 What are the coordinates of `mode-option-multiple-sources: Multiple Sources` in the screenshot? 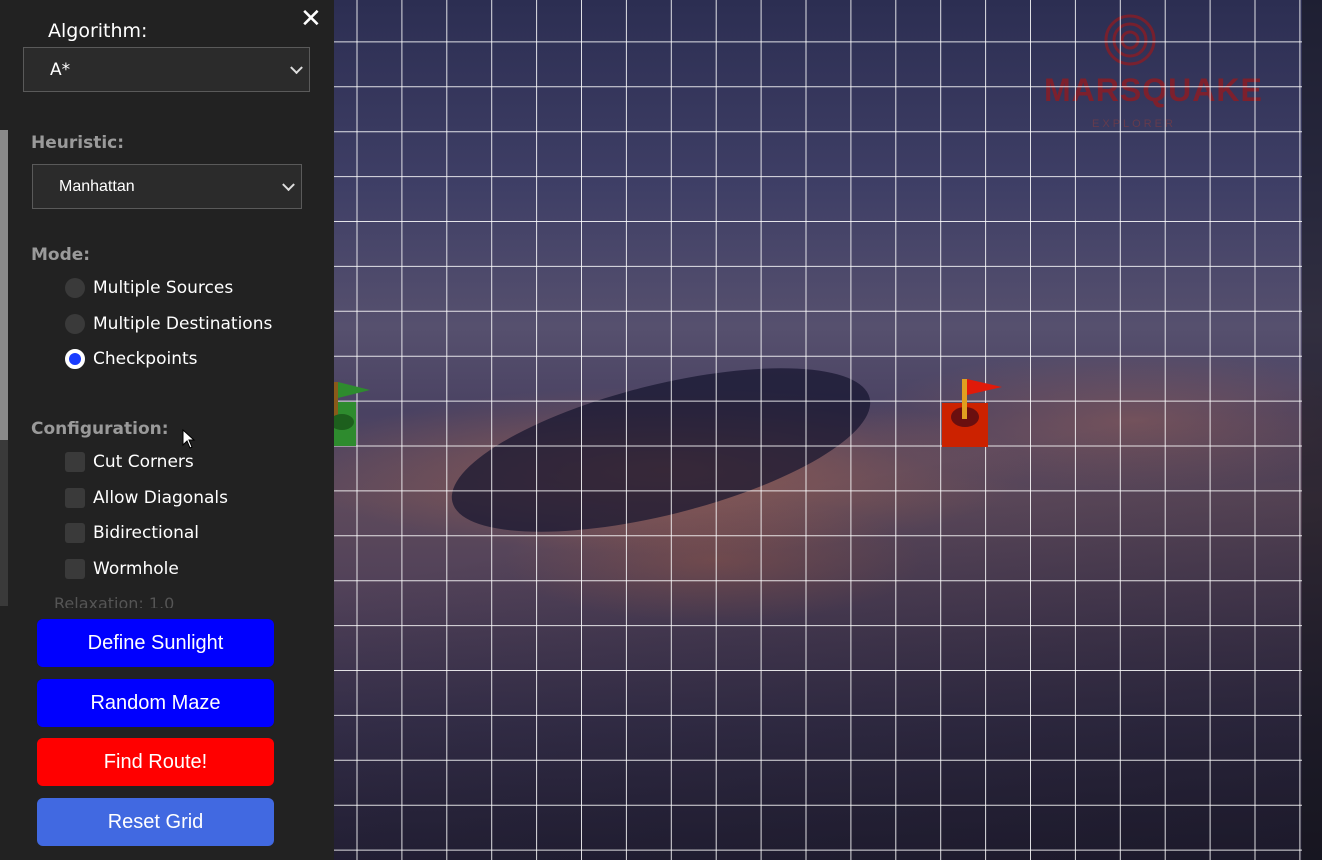 It's located at (149, 288).